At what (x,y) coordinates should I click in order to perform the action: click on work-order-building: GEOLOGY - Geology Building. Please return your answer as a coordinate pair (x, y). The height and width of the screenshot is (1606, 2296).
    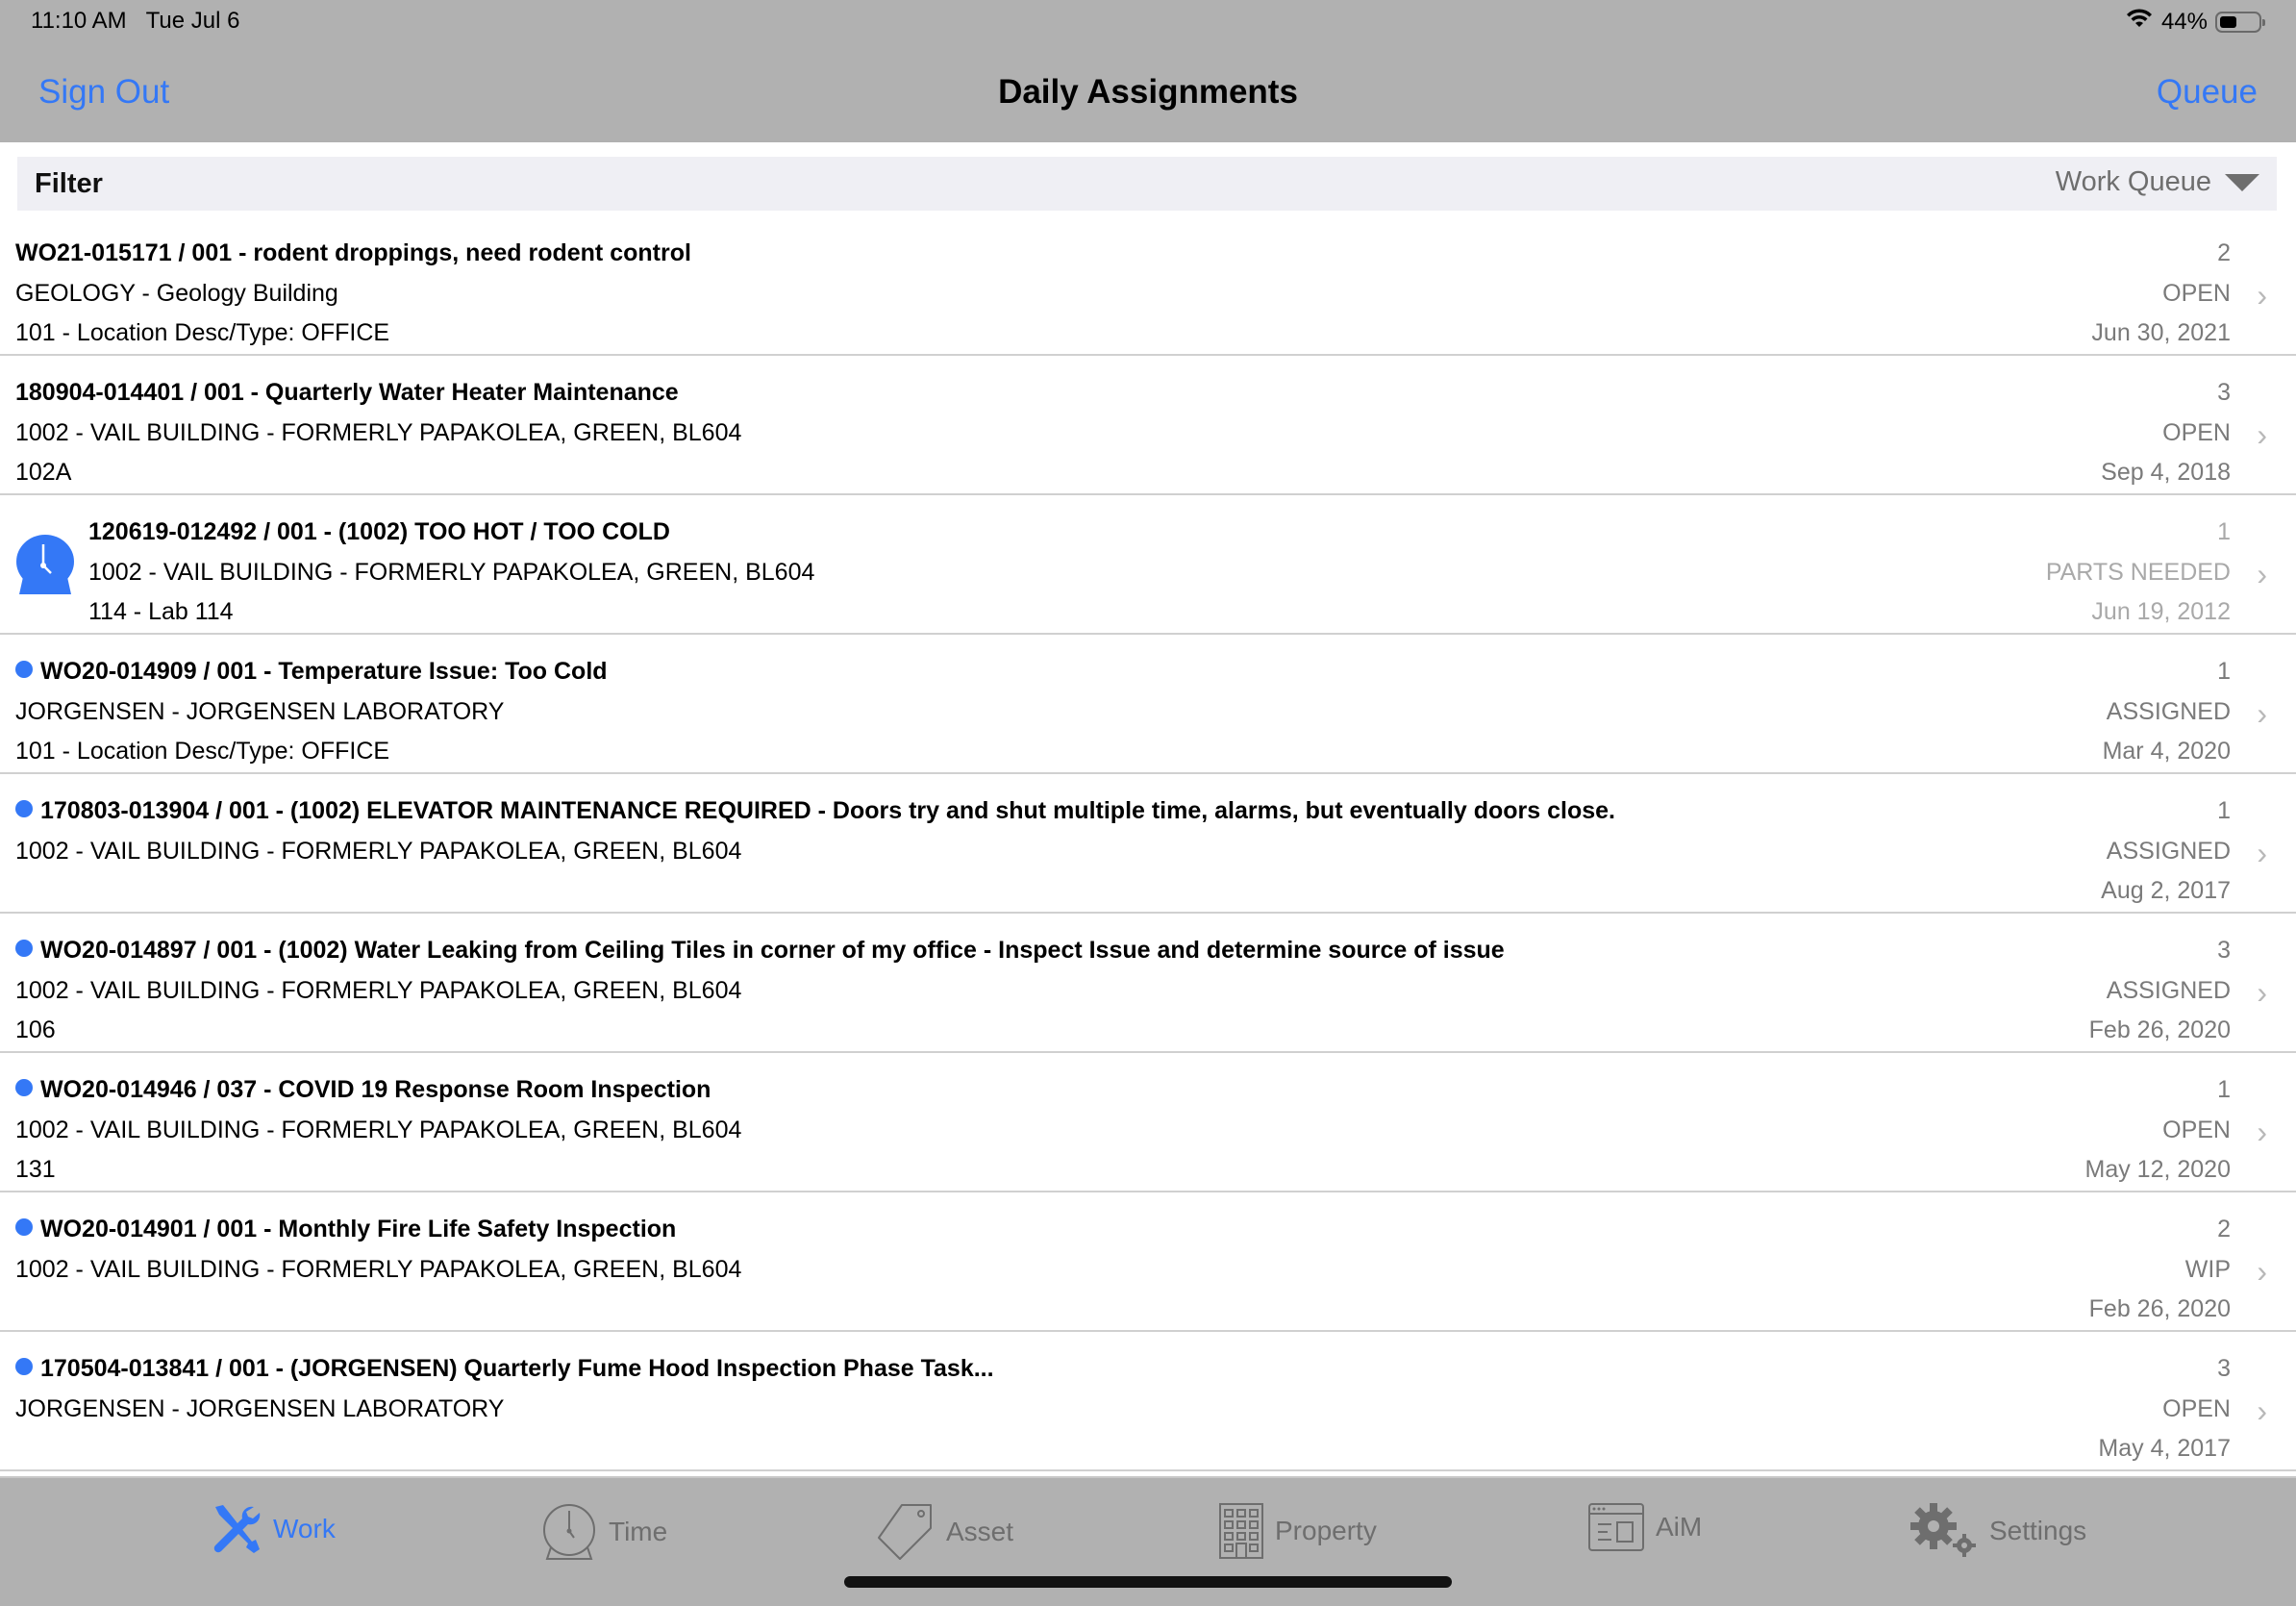
    Looking at the image, I should click on (176, 293).